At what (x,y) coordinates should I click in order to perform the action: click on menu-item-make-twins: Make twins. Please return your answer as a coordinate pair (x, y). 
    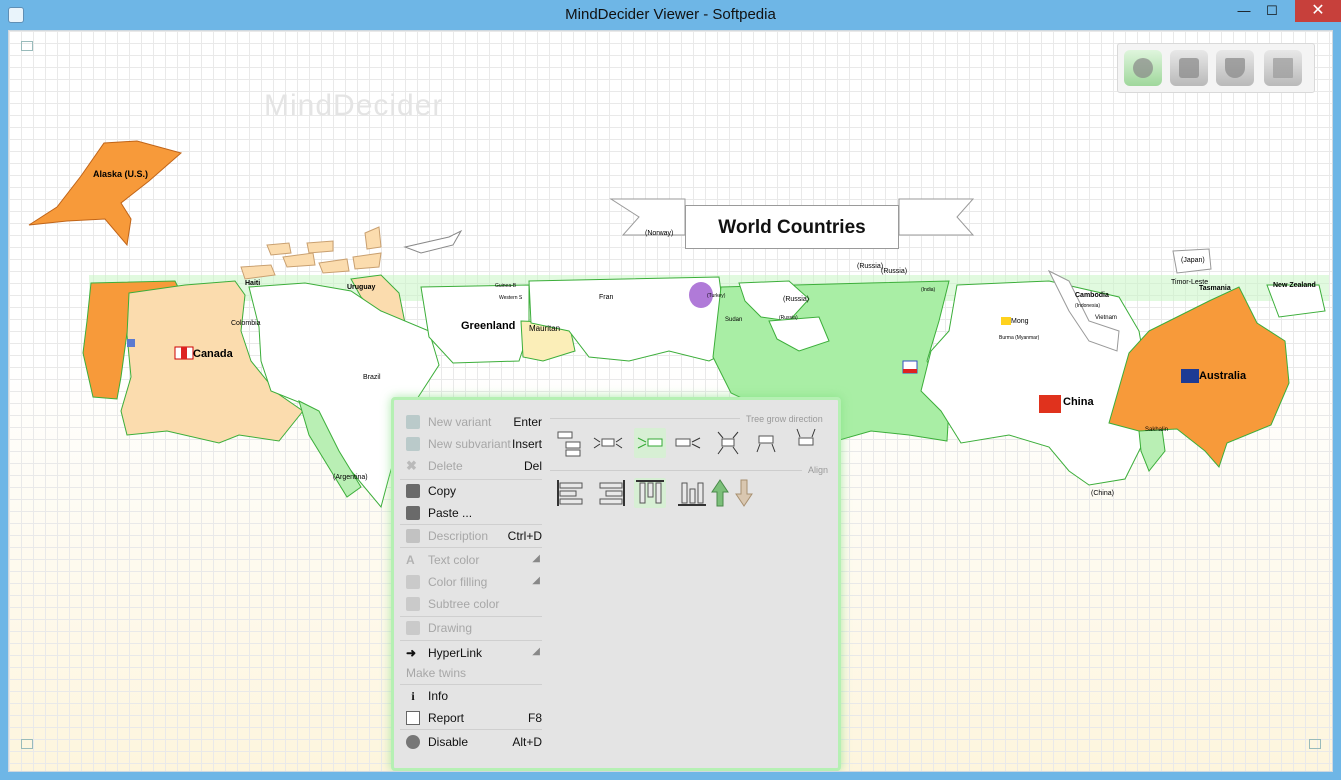
    Looking at the image, I should click on (470, 673).